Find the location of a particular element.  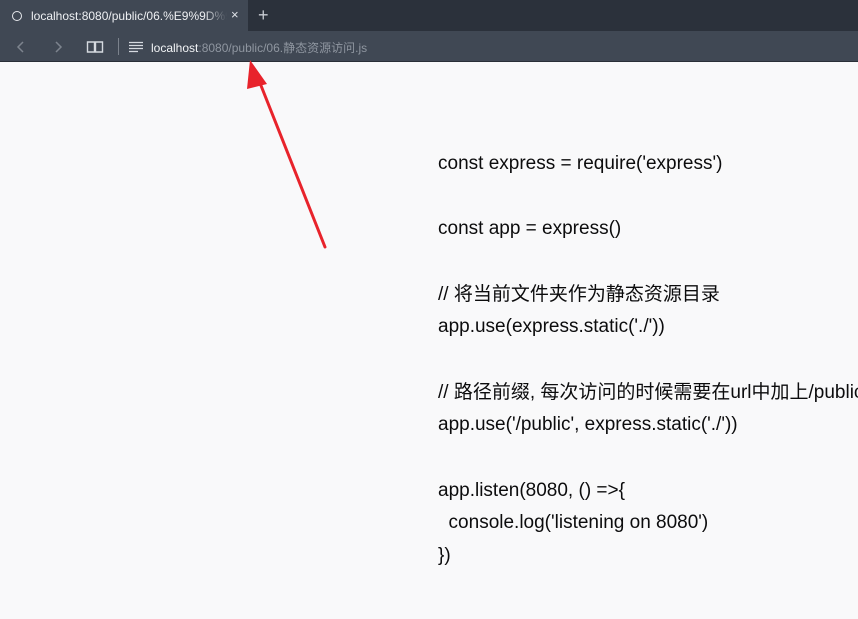

annotation-arrow-icon is located at coordinates (287, 154).